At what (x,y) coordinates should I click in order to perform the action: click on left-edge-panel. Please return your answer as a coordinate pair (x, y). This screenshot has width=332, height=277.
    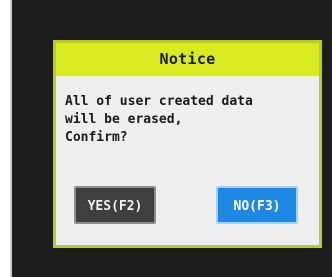
    Looking at the image, I should click on (6, 138).